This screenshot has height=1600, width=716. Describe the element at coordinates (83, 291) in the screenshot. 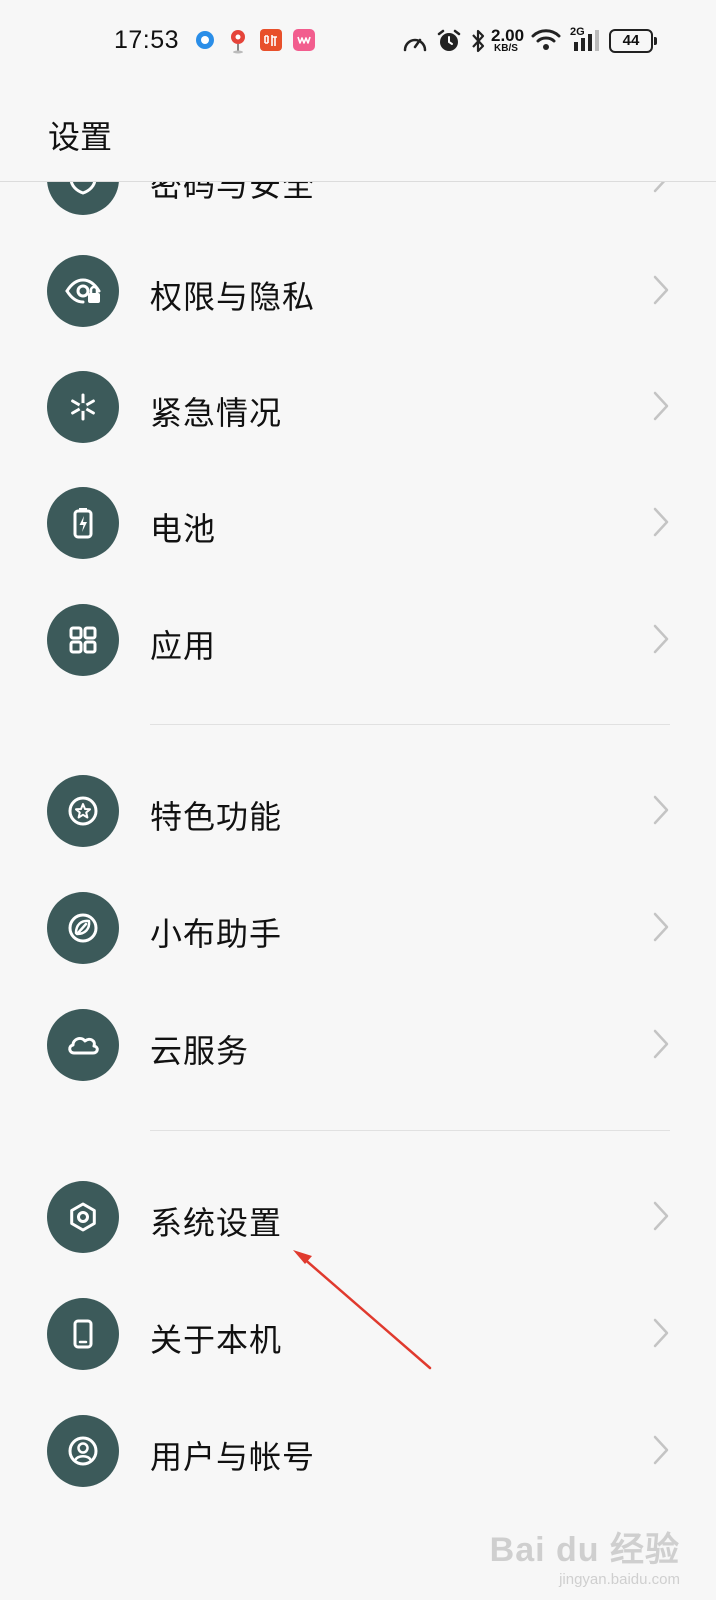

I see `privacy-eye-lock-icon` at that location.